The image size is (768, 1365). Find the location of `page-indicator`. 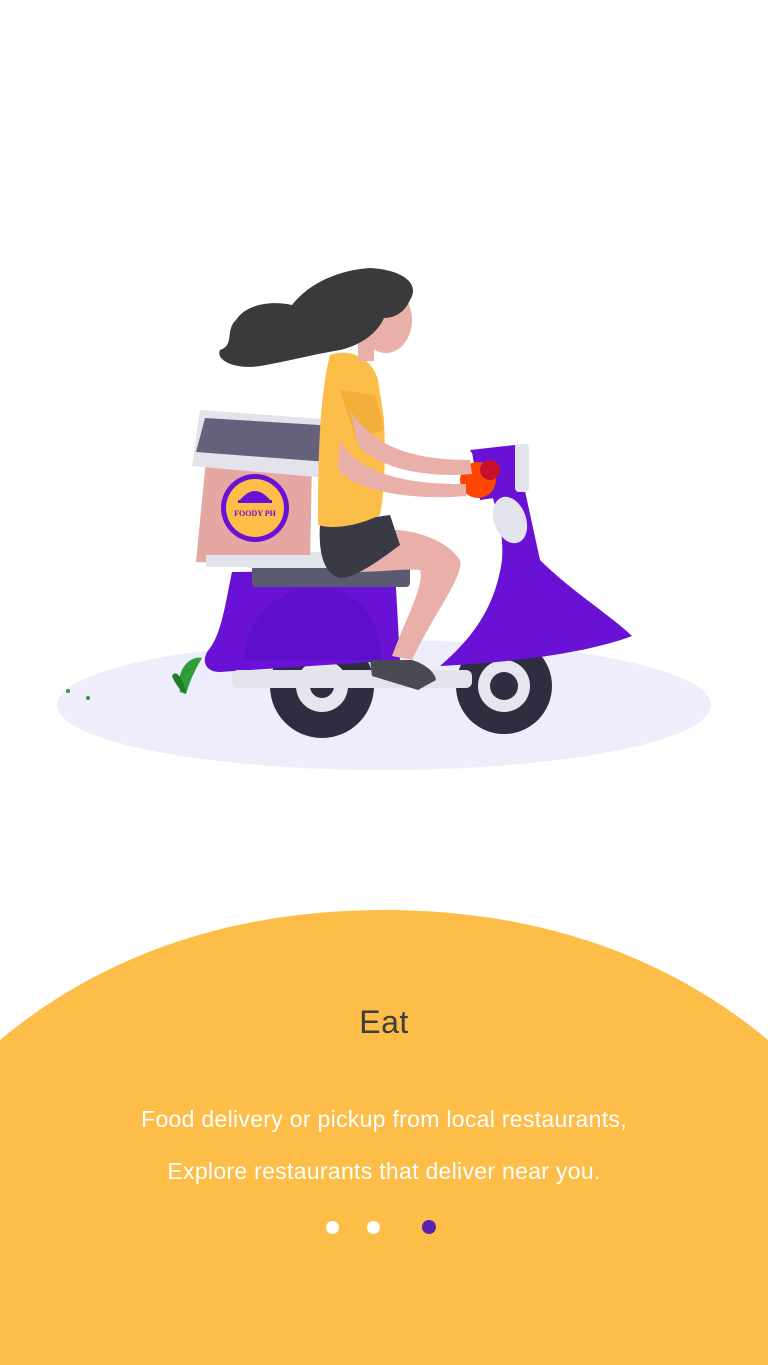

page-indicator is located at coordinates (384, 1228).